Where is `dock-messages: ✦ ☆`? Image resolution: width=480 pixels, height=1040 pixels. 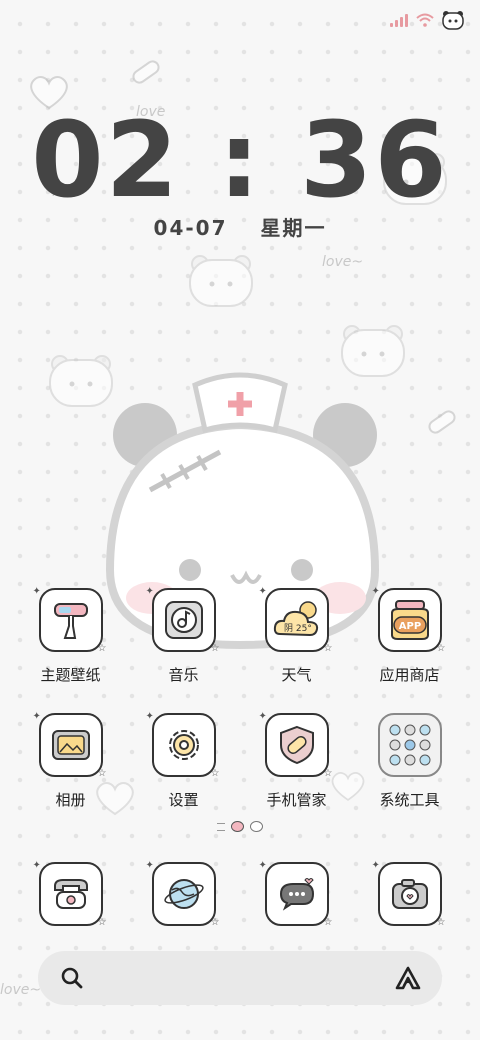
dock-messages: ✦ ☆ is located at coordinates (297, 894).